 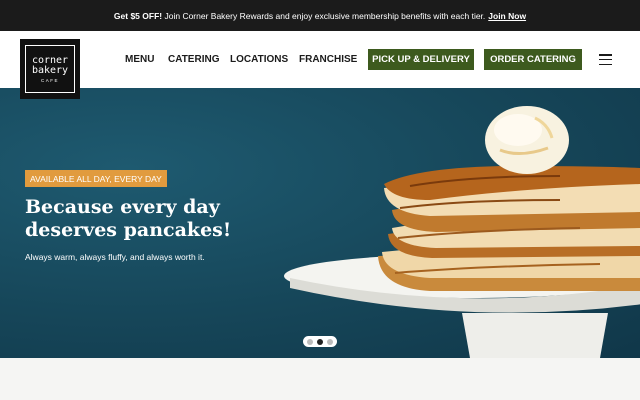 I want to click on logo-mark: corner bakery CAFE, so click(x=50, y=69).